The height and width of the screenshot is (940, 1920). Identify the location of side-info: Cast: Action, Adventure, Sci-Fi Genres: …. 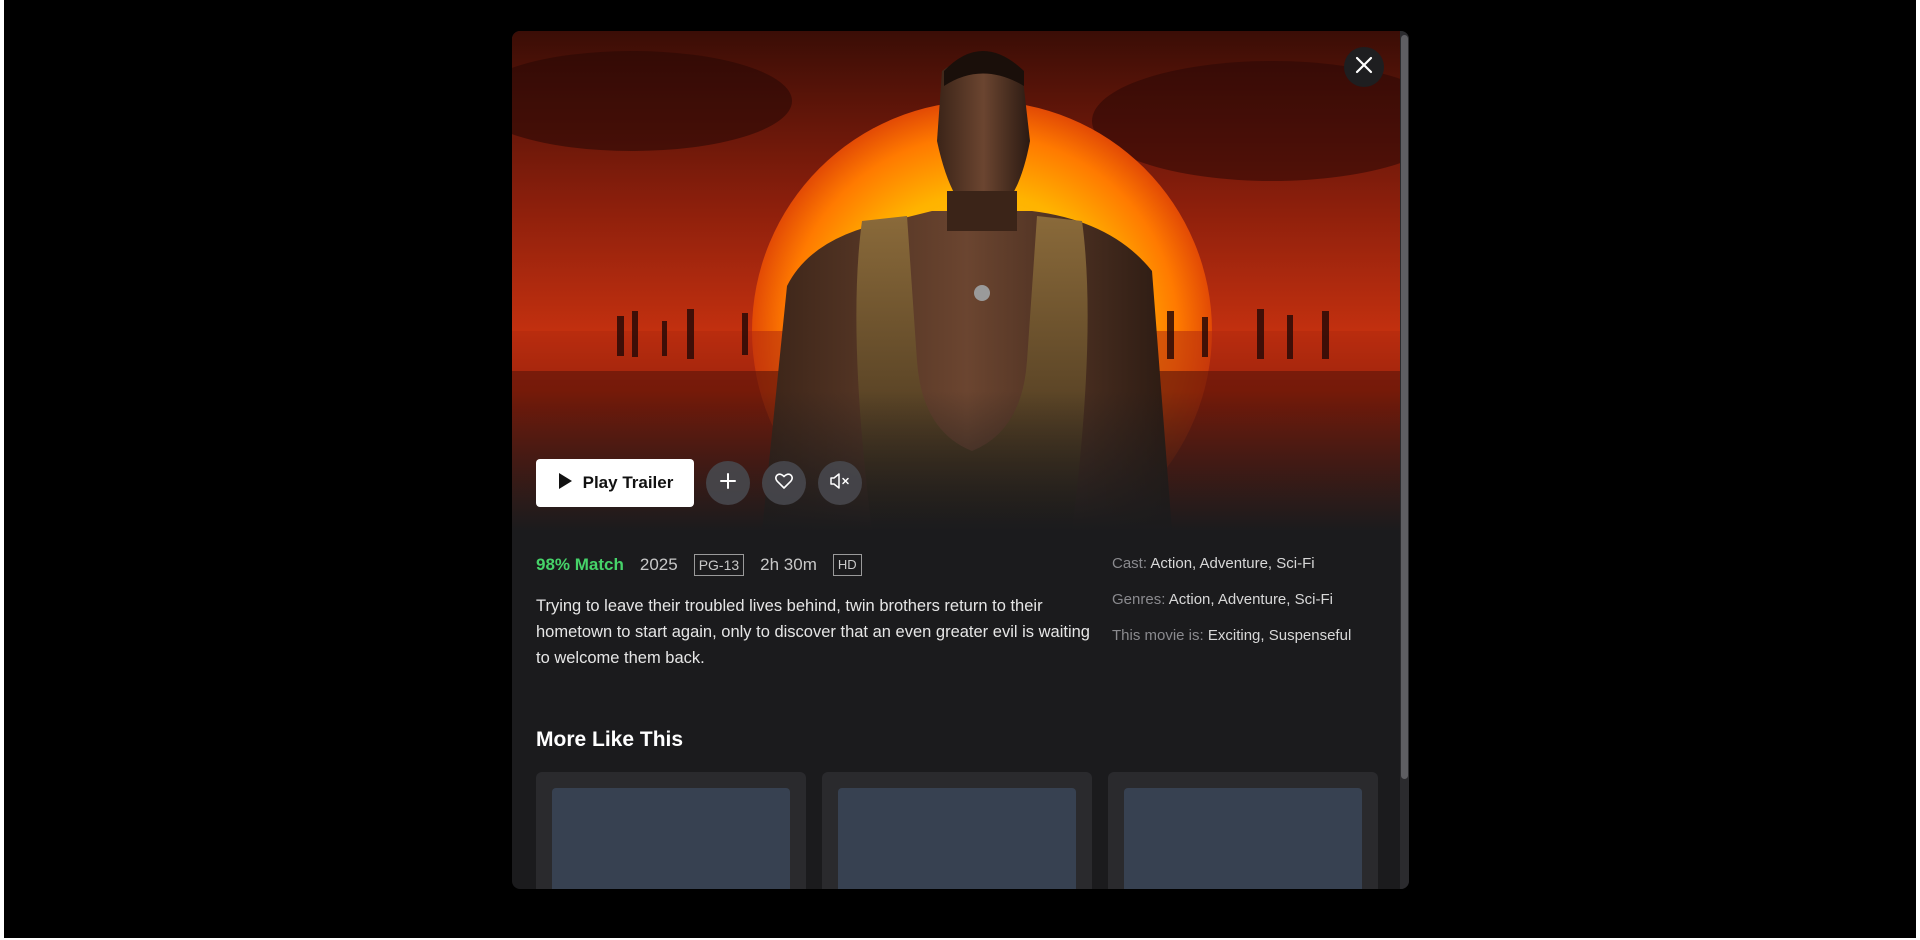
(1247, 607).